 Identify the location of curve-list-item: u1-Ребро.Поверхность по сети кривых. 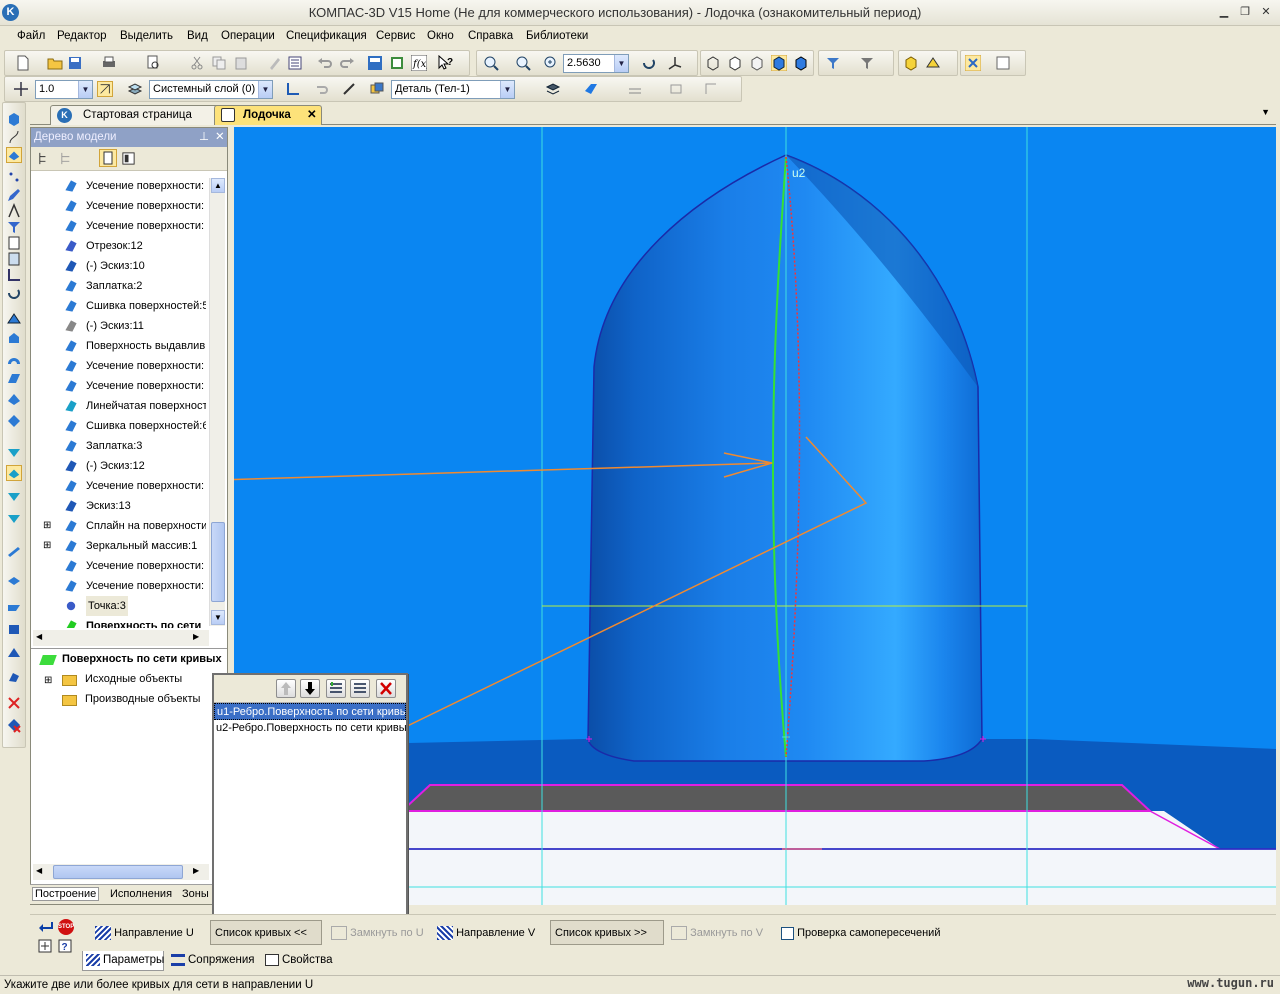
(310, 711).